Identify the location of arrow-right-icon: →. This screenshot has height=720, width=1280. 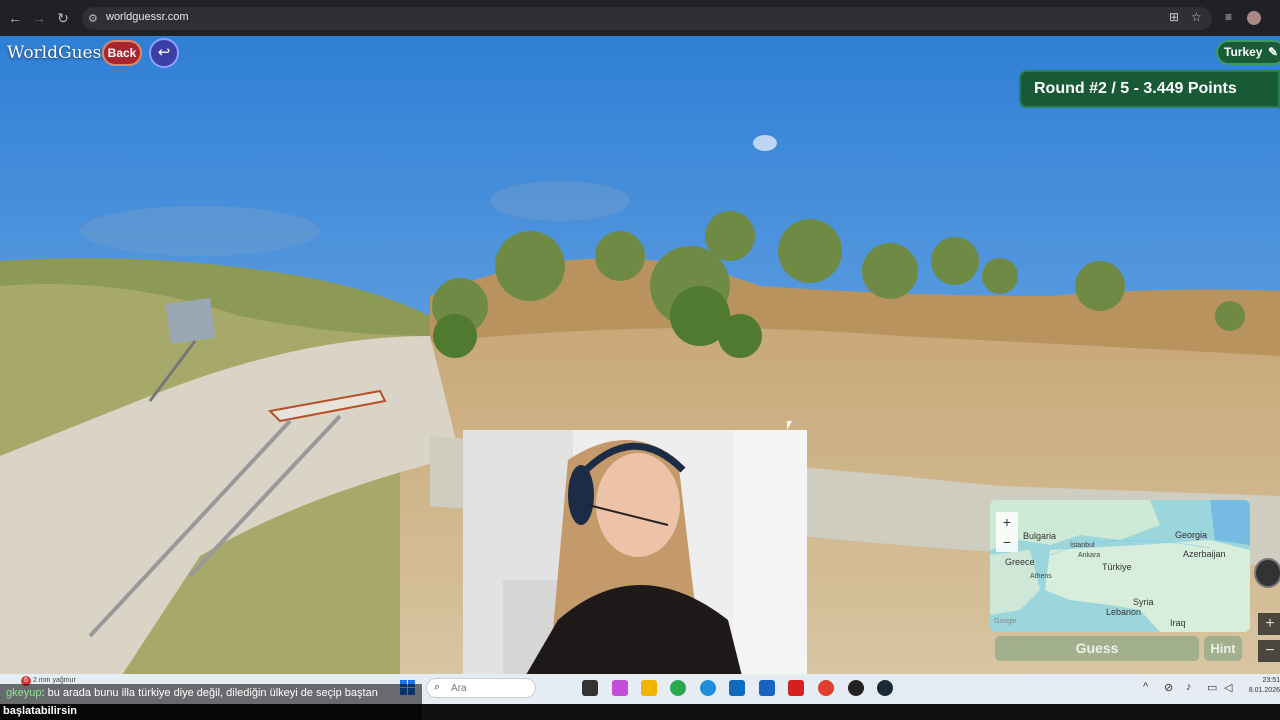
(39, 18).